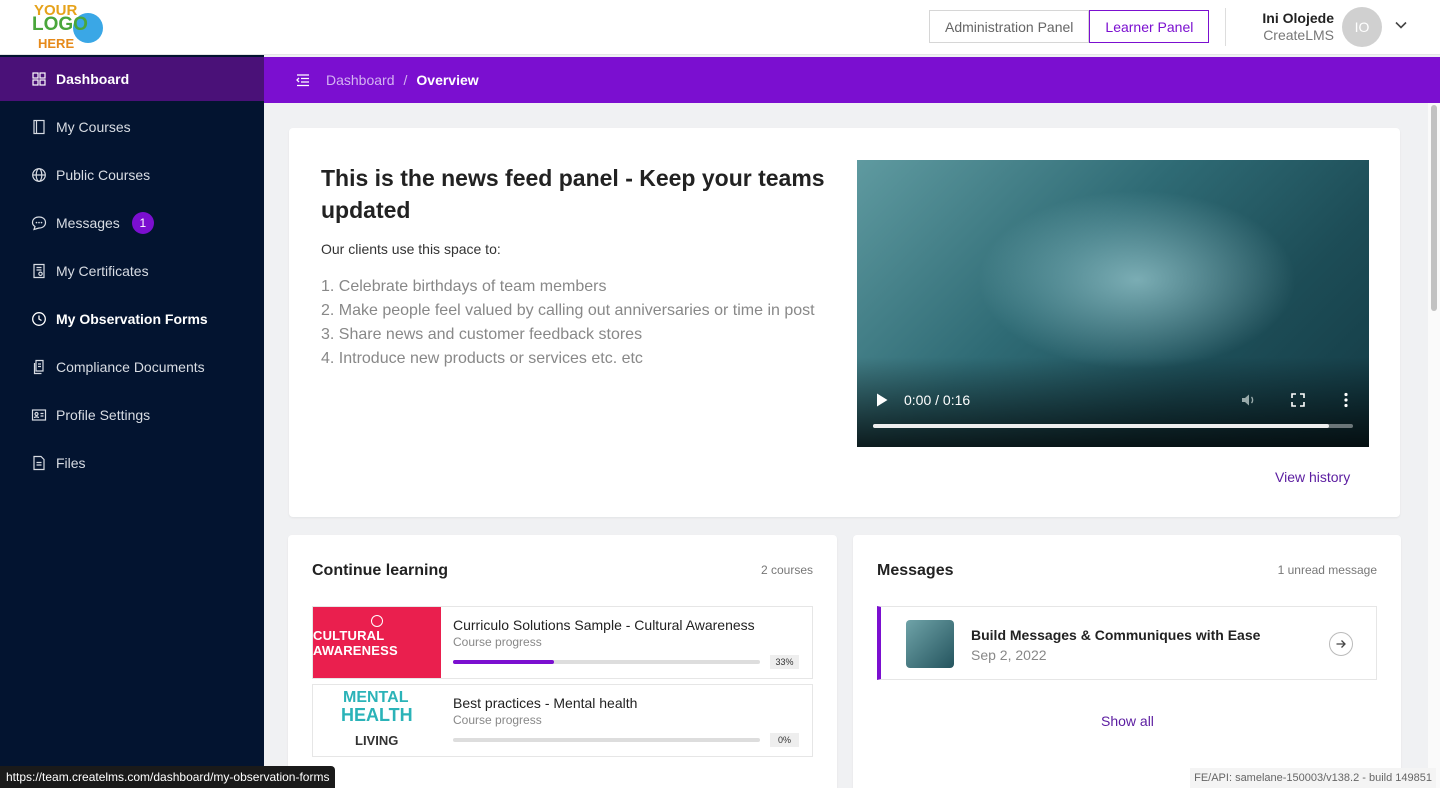 This screenshot has height=788, width=1440. Describe the element at coordinates (377, 621) in the screenshot. I see `play-circle-icon` at that location.